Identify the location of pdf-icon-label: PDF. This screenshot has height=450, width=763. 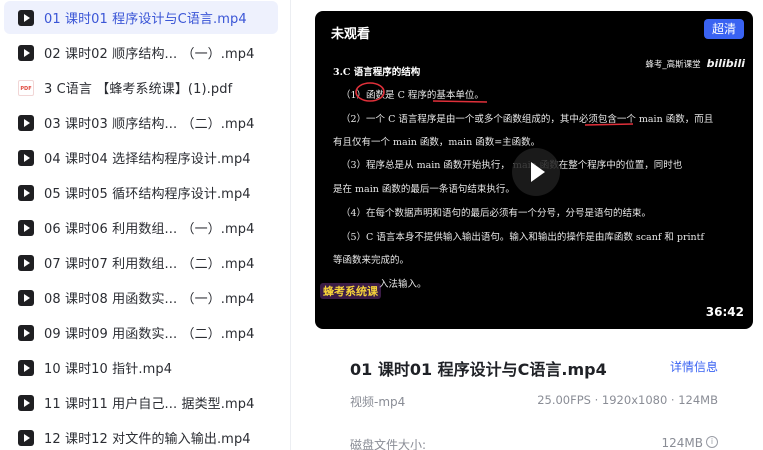
(26, 88).